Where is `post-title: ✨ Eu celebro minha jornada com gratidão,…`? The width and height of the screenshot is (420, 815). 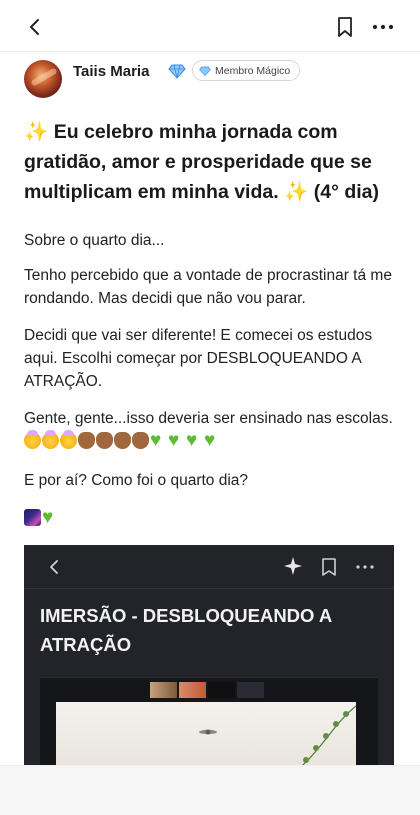 post-title: ✨ Eu celebro minha jornada com gratidão,… is located at coordinates (210, 162).